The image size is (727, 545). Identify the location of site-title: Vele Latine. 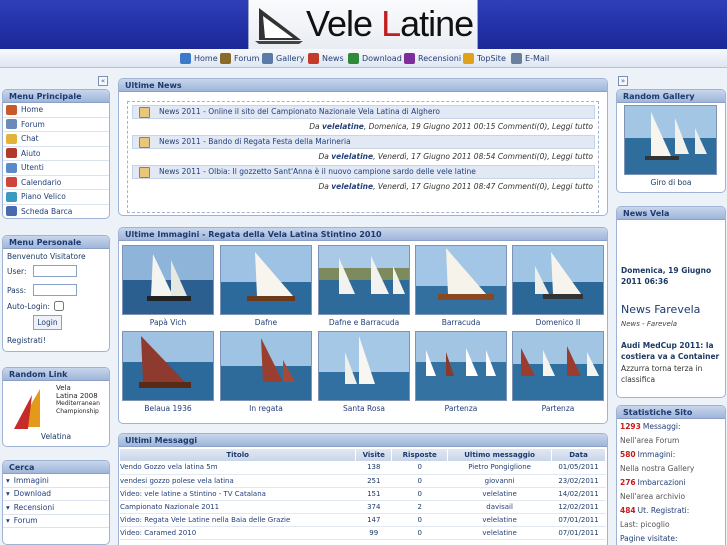
(390, 24).